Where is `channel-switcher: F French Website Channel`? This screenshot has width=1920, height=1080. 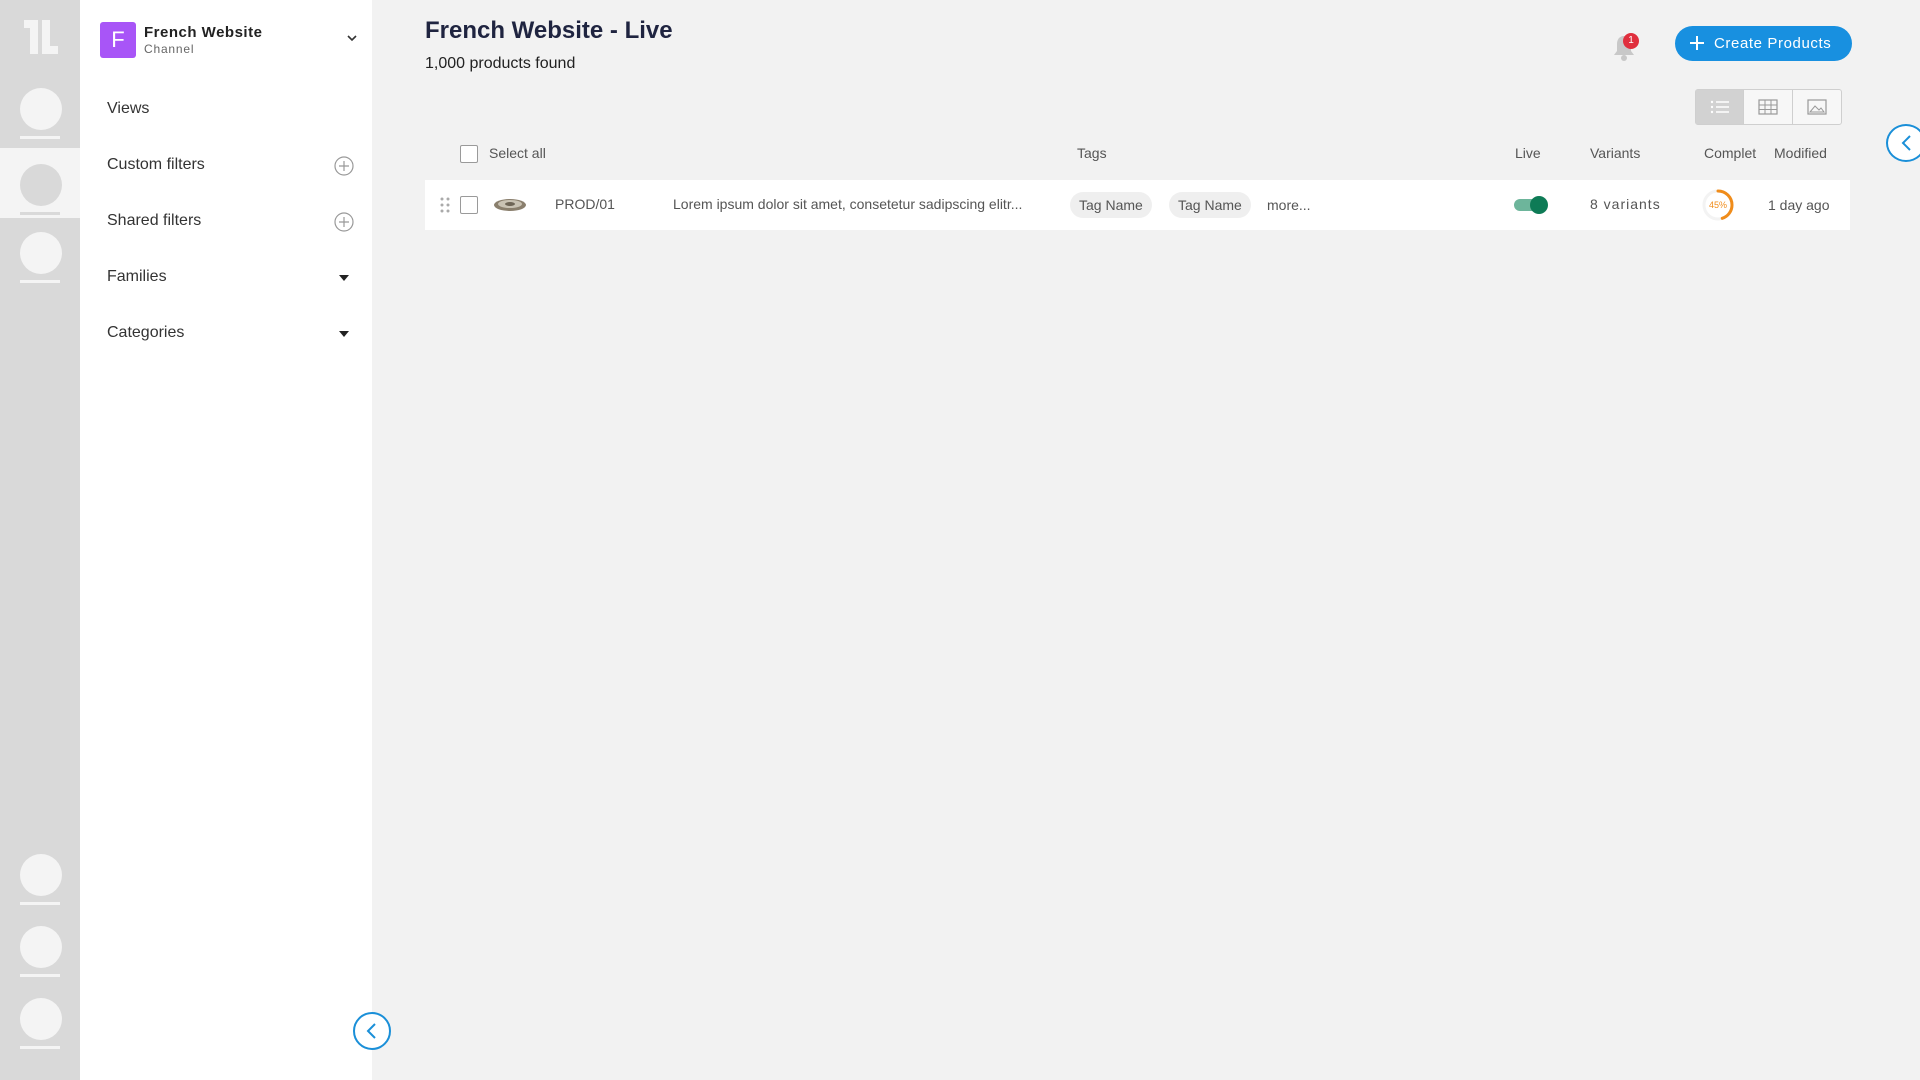 channel-switcher: F French Website Channel is located at coordinates (230, 40).